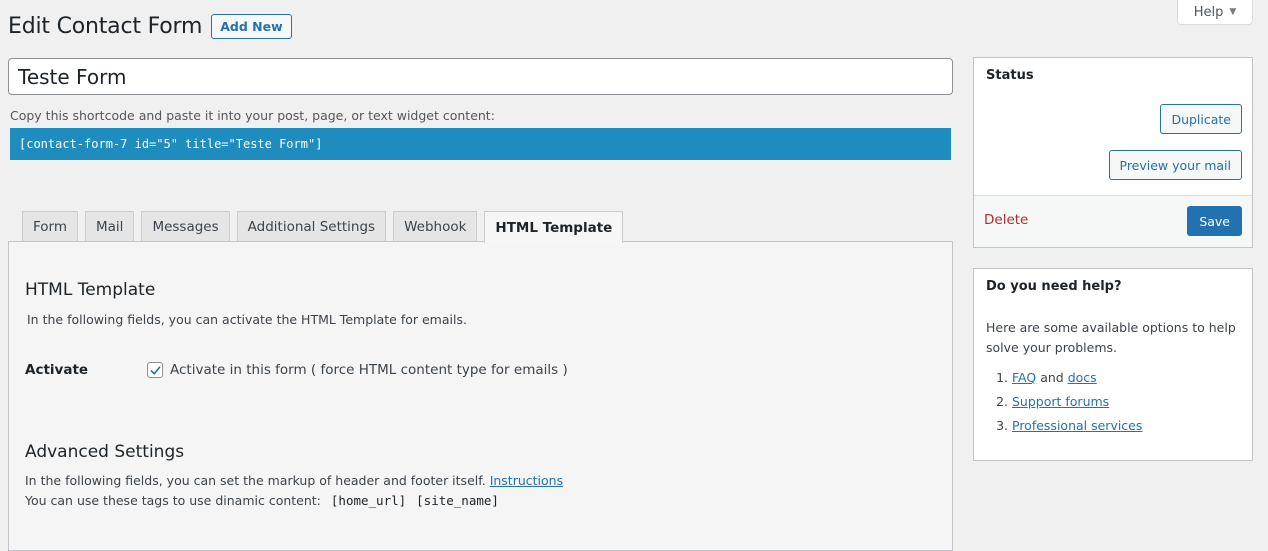 The height and width of the screenshot is (551, 1268). Describe the element at coordinates (1010, 75) in the screenshot. I see `status-box-title: Status` at that location.